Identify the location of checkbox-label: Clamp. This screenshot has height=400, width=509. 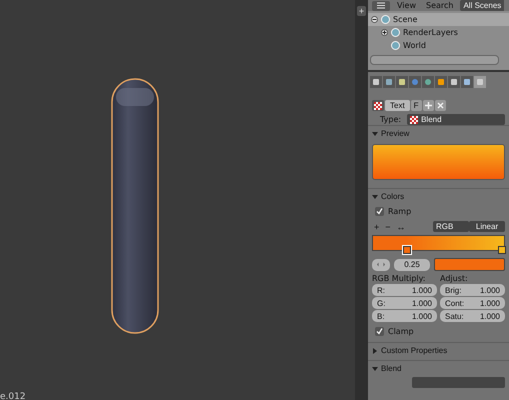
(401, 331).